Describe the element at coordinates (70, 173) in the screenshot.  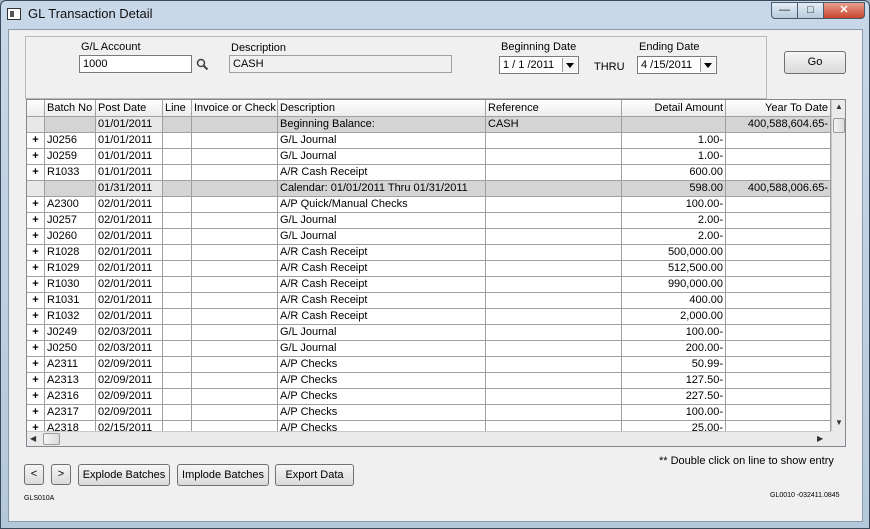
I see `batch-no-cell: R1033` at that location.